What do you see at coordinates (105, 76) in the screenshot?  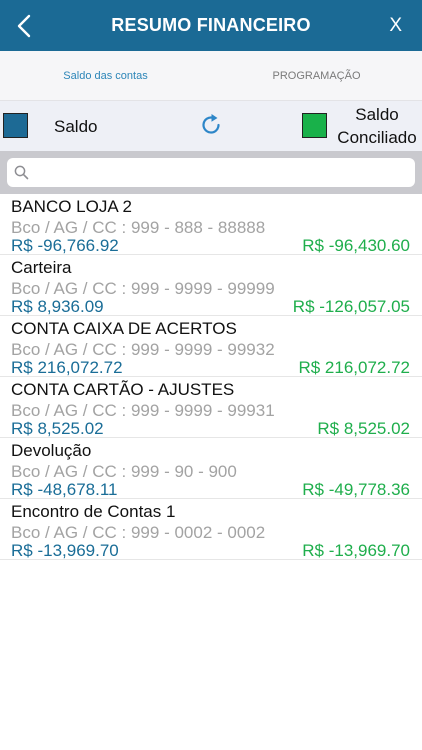 I see `tab-saldo-das-contas: Saldo das contas` at bounding box center [105, 76].